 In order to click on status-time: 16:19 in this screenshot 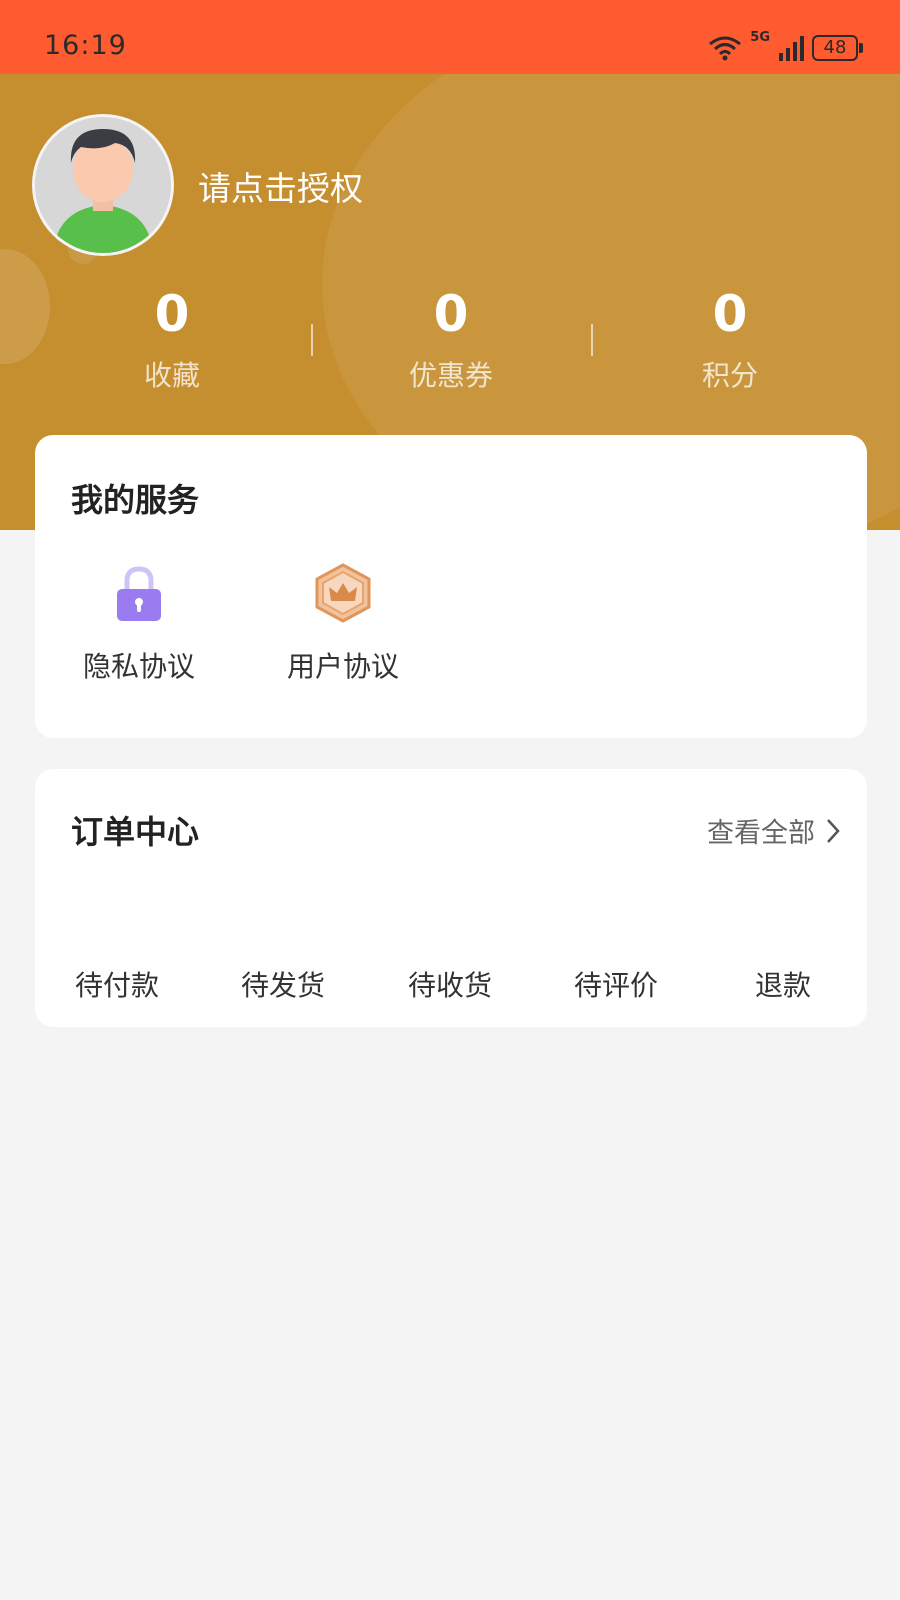, I will do `click(85, 45)`.